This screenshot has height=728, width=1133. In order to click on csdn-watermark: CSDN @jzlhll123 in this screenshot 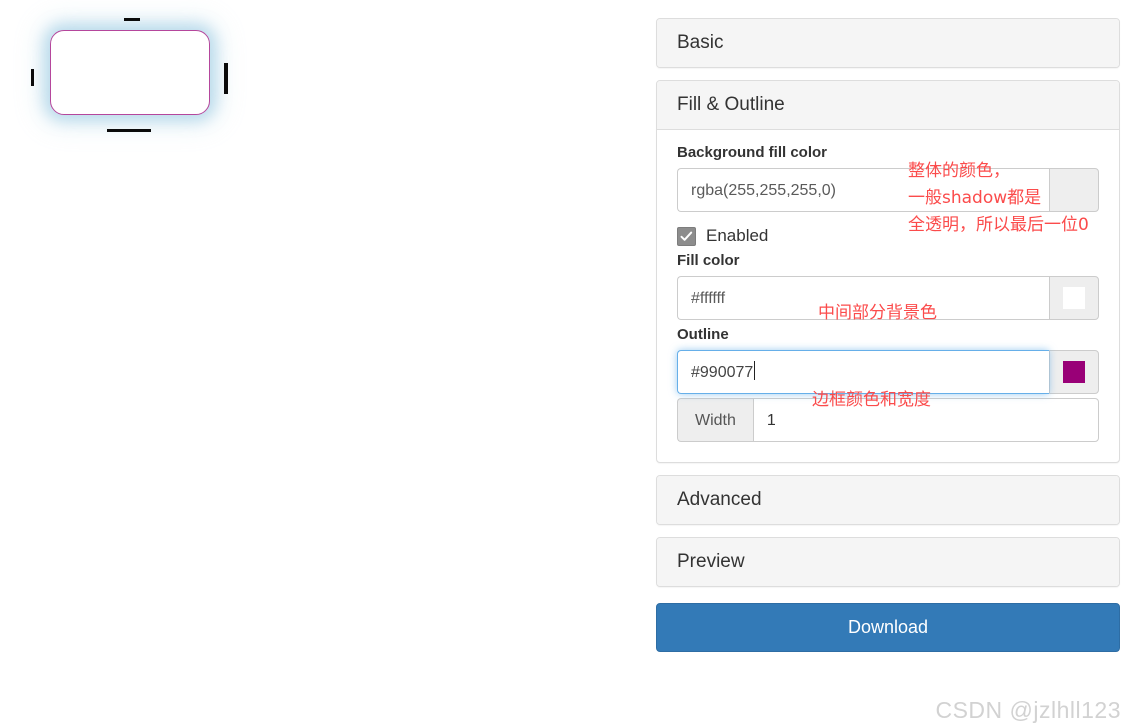, I will do `click(1028, 710)`.